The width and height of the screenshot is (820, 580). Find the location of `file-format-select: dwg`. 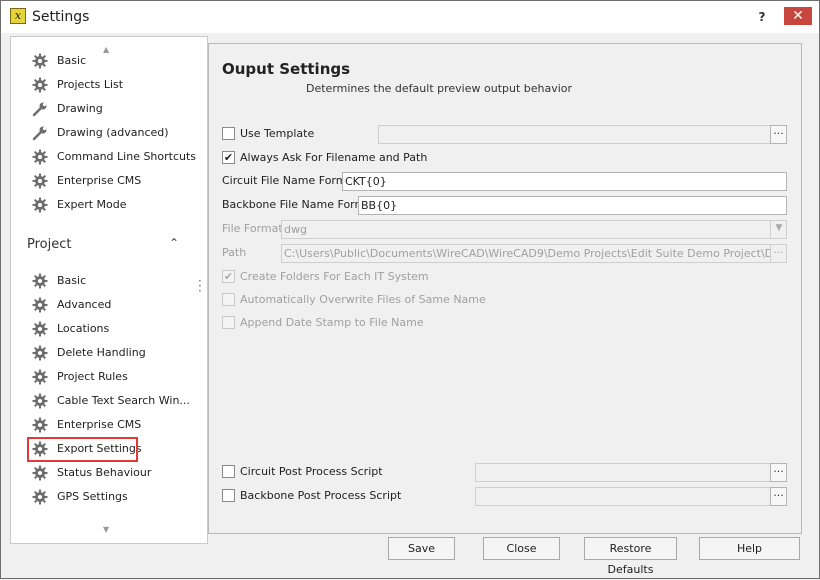

file-format-select: dwg is located at coordinates (534, 229).